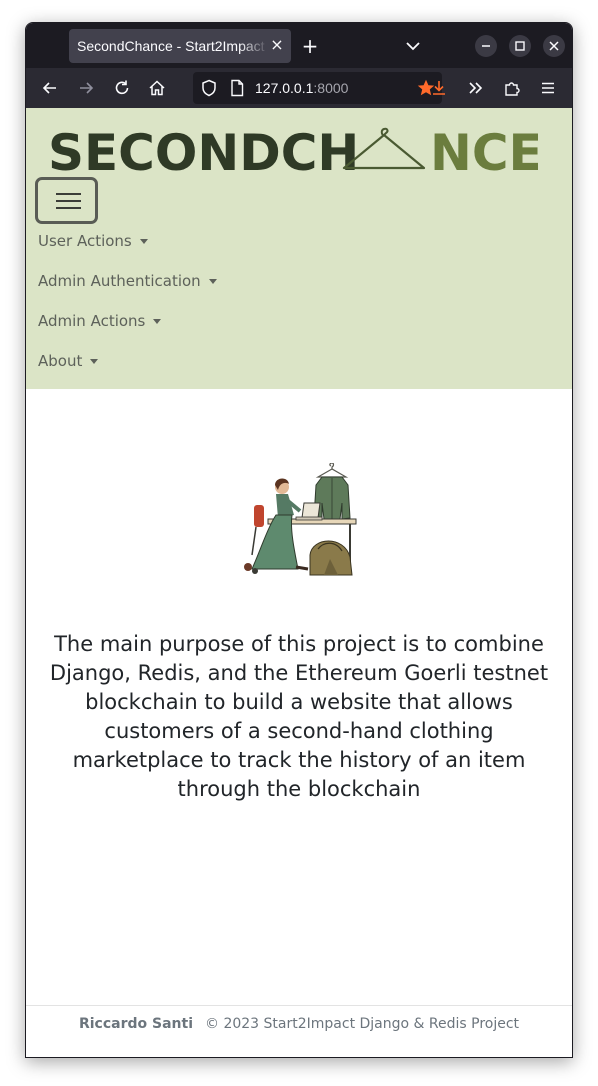 This screenshot has width=598, height=1086. I want to click on maximize-icon, so click(520, 46).